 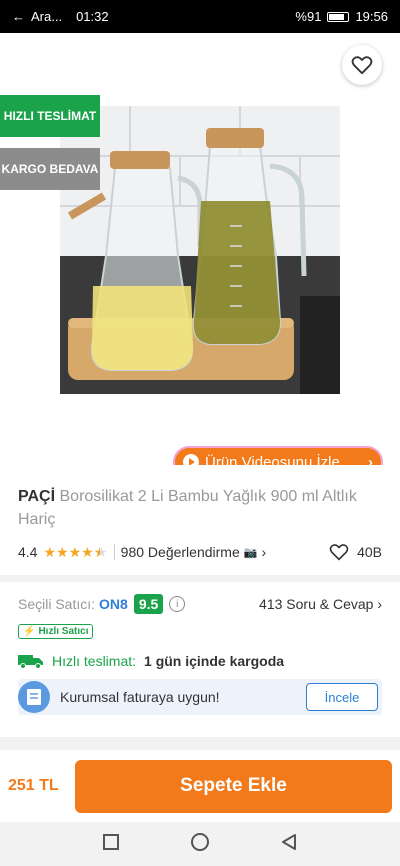 What do you see at coordinates (339, 552) in the screenshot?
I see `heart-outline-icon` at bounding box center [339, 552].